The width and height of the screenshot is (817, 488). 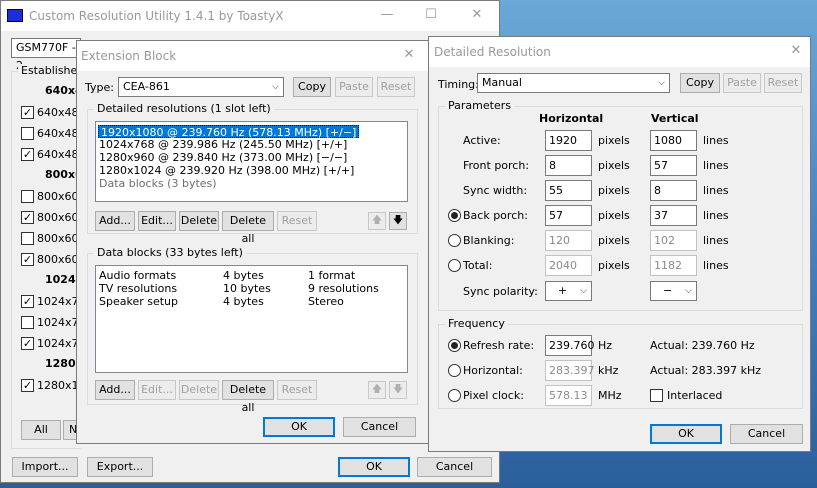 What do you see at coordinates (398, 221) in the screenshot?
I see `move-down-icon: 🡇` at bounding box center [398, 221].